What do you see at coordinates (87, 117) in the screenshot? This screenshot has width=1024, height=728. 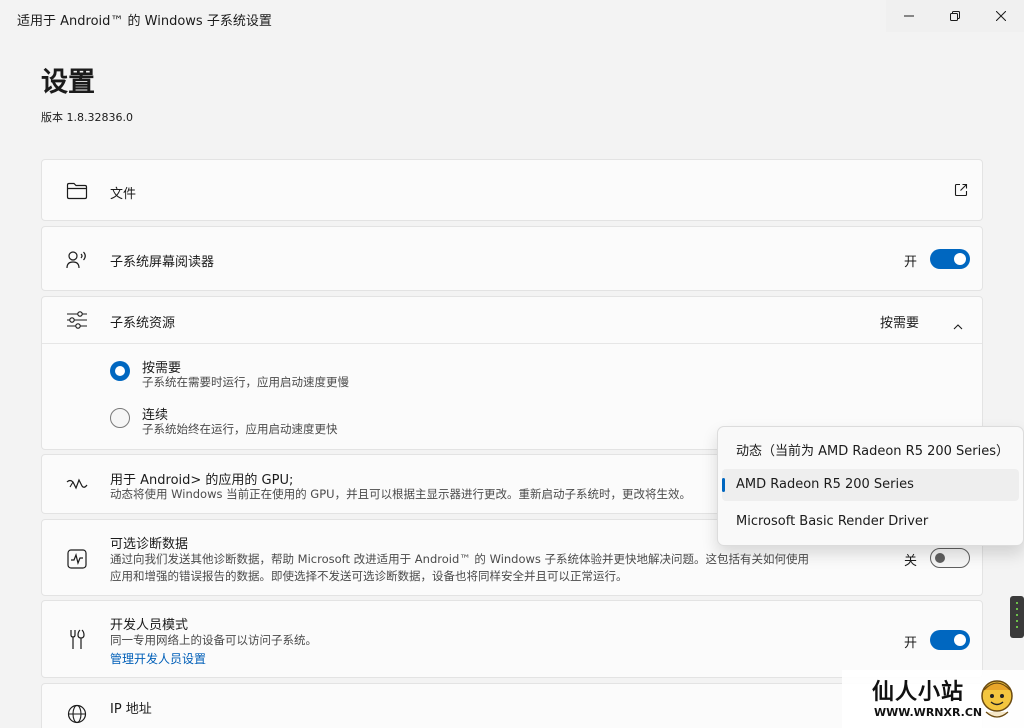 I see `version-text: 版本 1.8.32836.0` at bounding box center [87, 117].